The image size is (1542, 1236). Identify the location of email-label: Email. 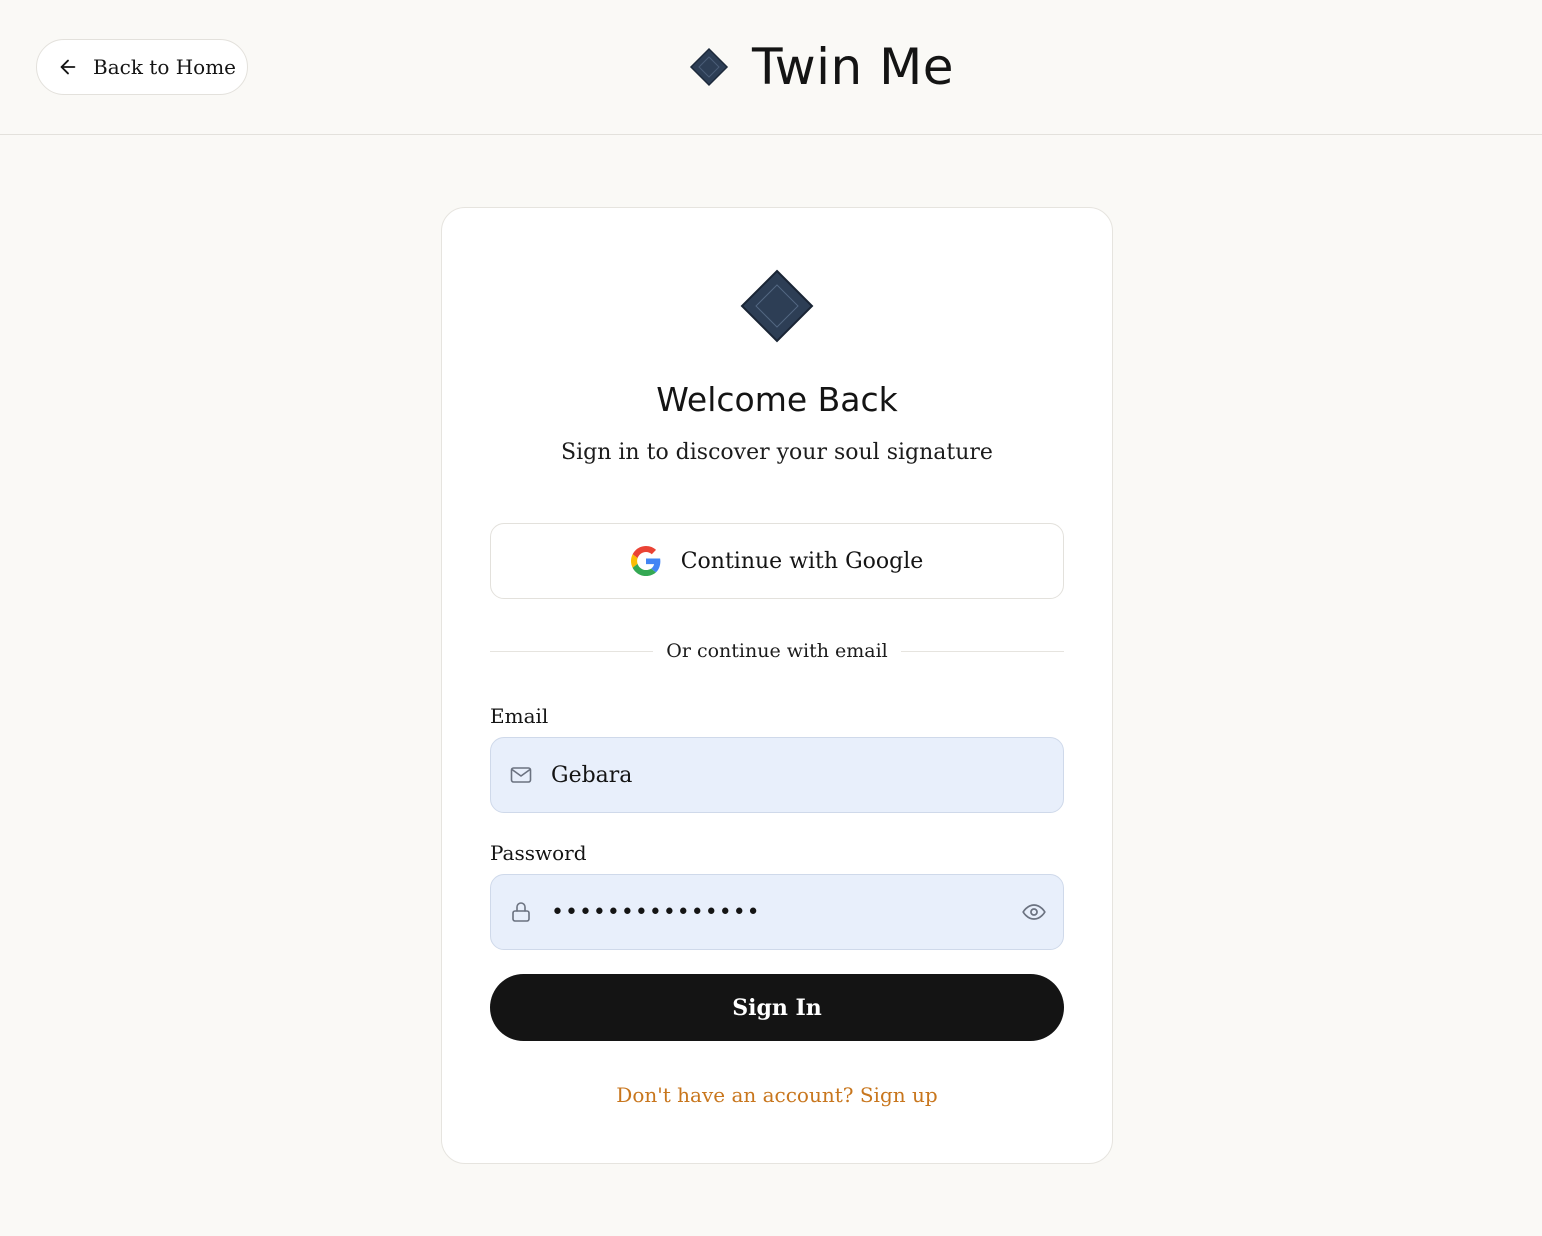
(519, 716).